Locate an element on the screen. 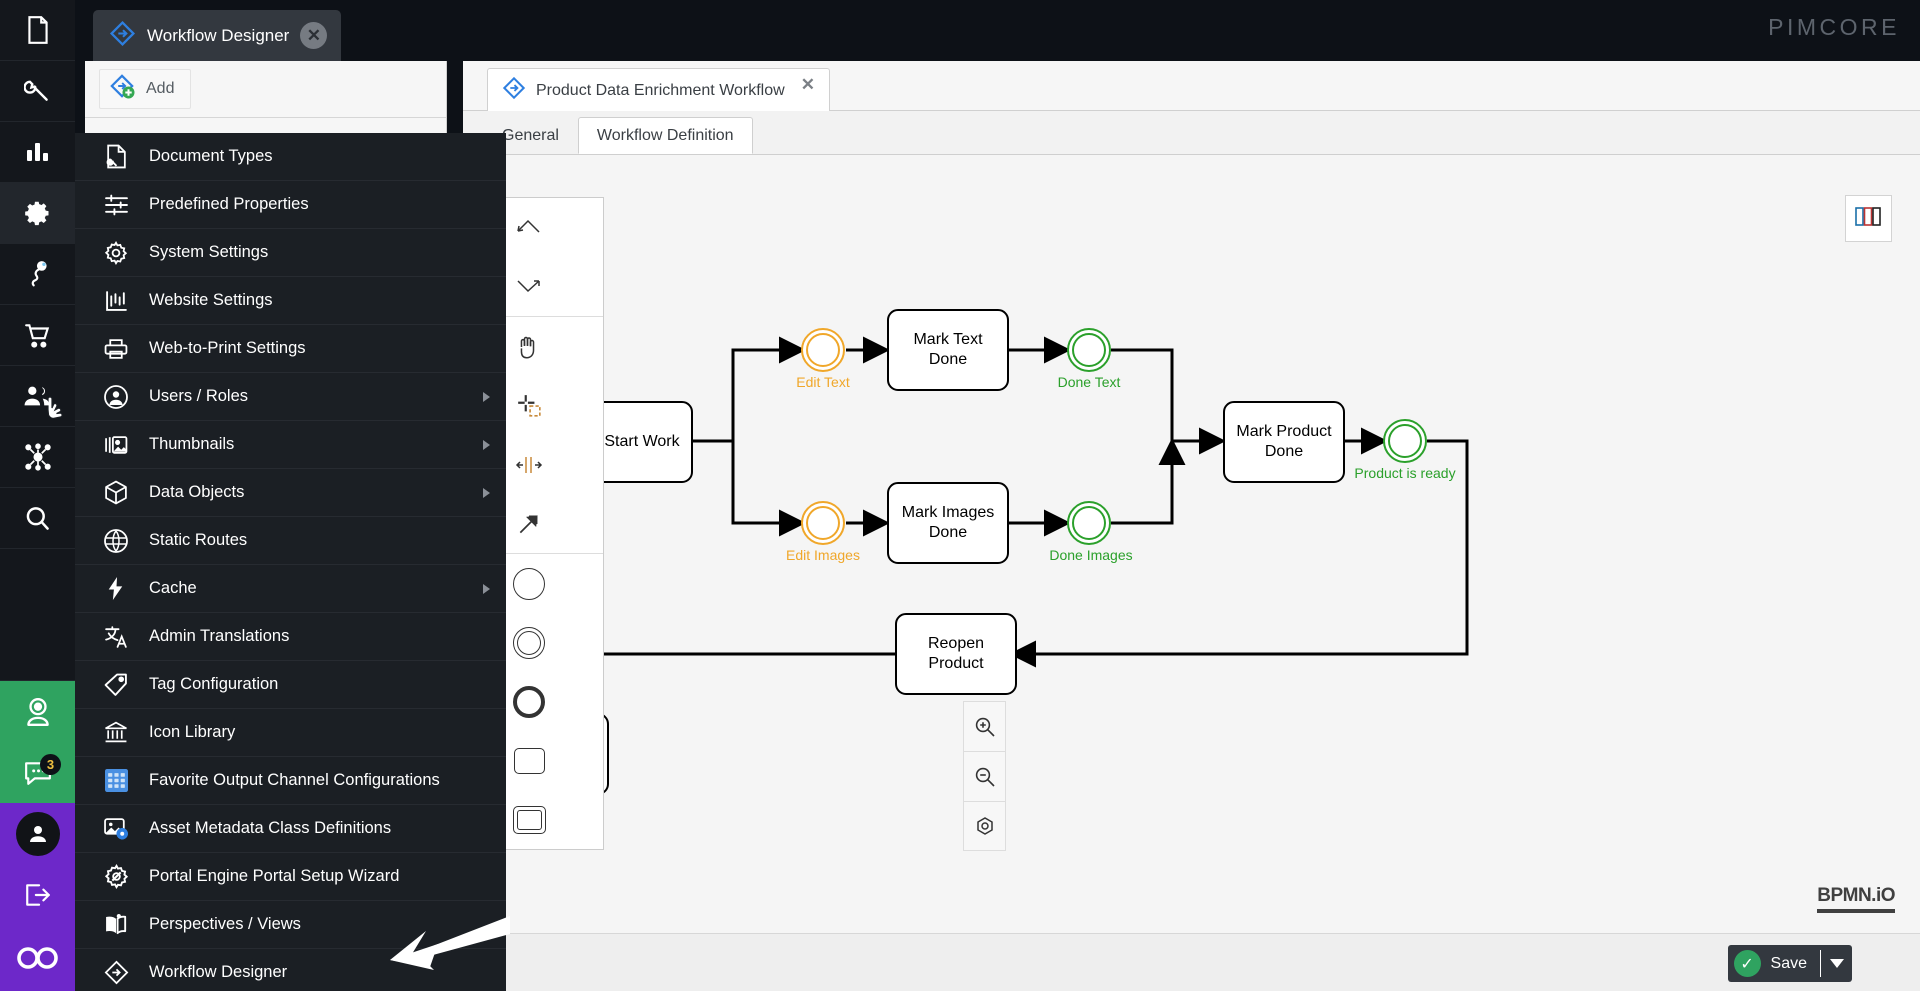 This screenshot has height=991, width=1920. menu-item-admin-translations: Admin Translations is located at coordinates (290, 637).